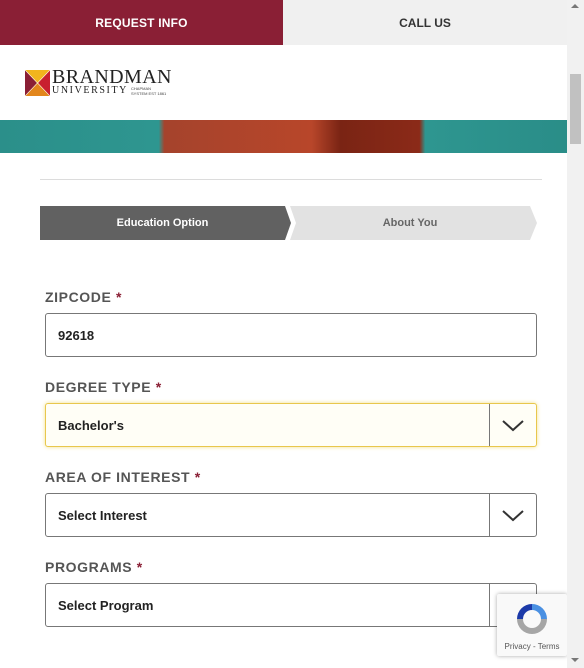 This screenshot has height=668, width=584. I want to click on logo-name: BRANDMAN, so click(112, 77).